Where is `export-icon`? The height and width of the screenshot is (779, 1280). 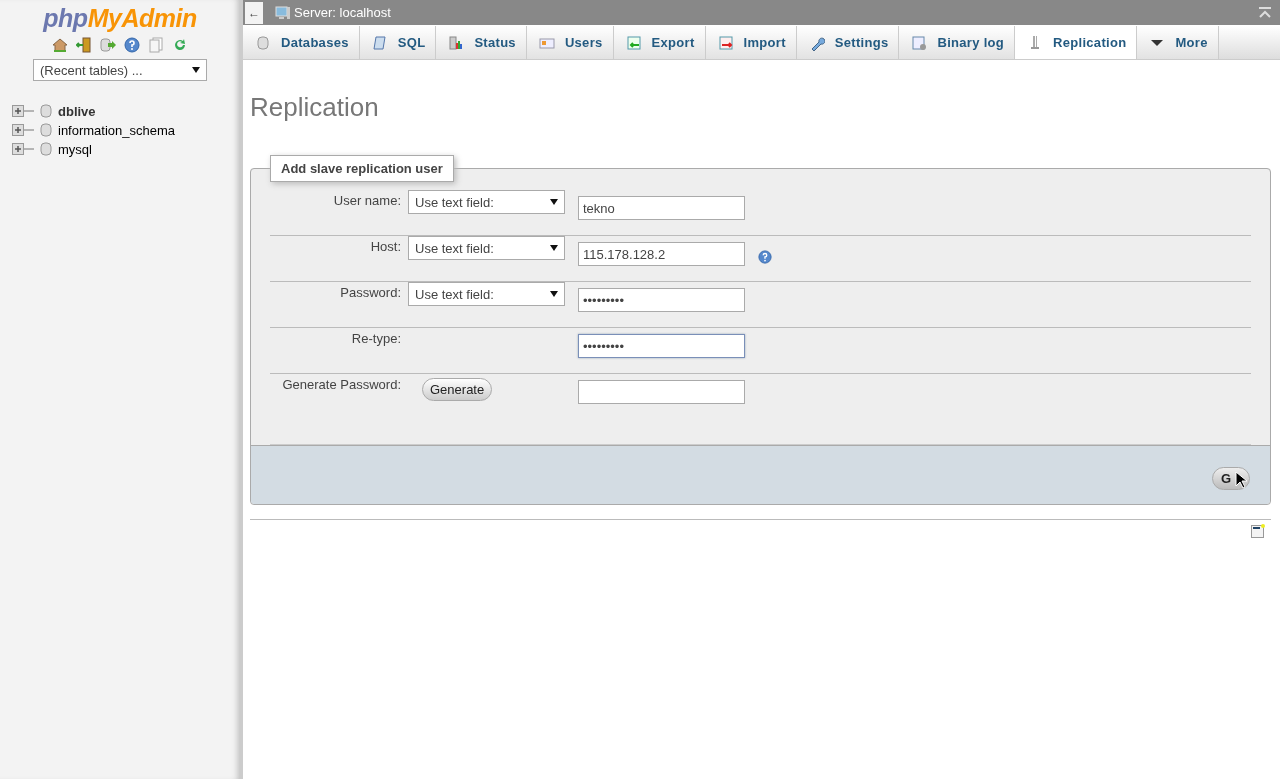
export-icon is located at coordinates (633, 42).